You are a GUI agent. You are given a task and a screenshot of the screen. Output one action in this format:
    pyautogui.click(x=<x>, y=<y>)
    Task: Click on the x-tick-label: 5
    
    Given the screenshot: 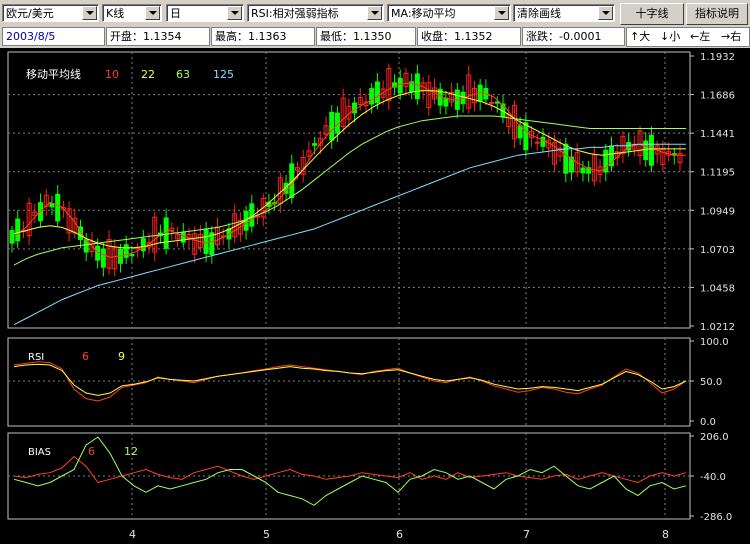 What is the action you would take?
    pyautogui.click(x=266, y=534)
    